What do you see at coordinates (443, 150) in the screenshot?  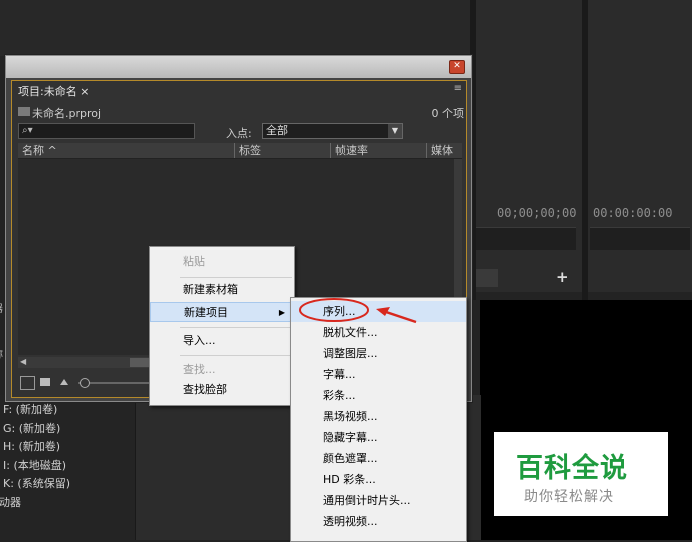 I see `column-media: 媒体` at bounding box center [443, 150].